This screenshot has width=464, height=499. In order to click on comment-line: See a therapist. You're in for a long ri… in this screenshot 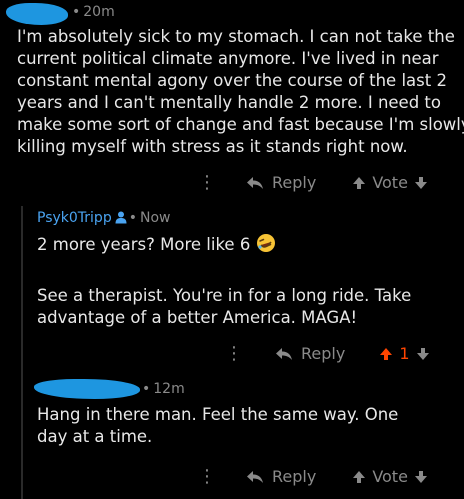, I will do `click(224, 295)`.